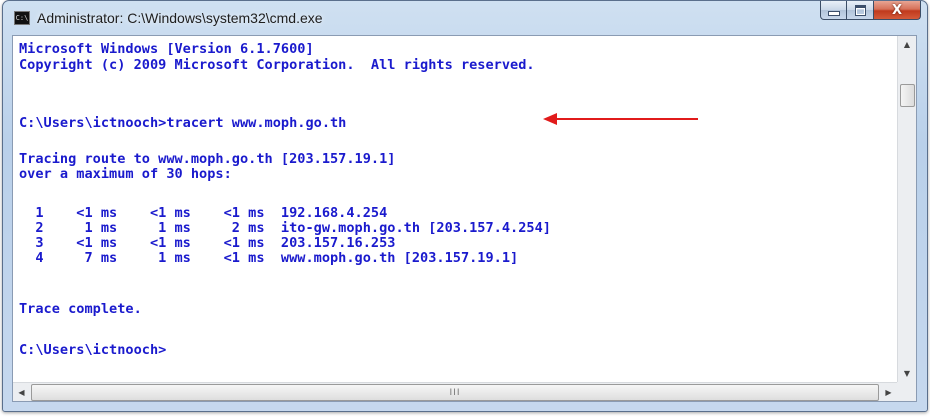 Image resolution: width=930 pixels, height=417 pixels. I want to click on maximize-icon, so click(860, 10).